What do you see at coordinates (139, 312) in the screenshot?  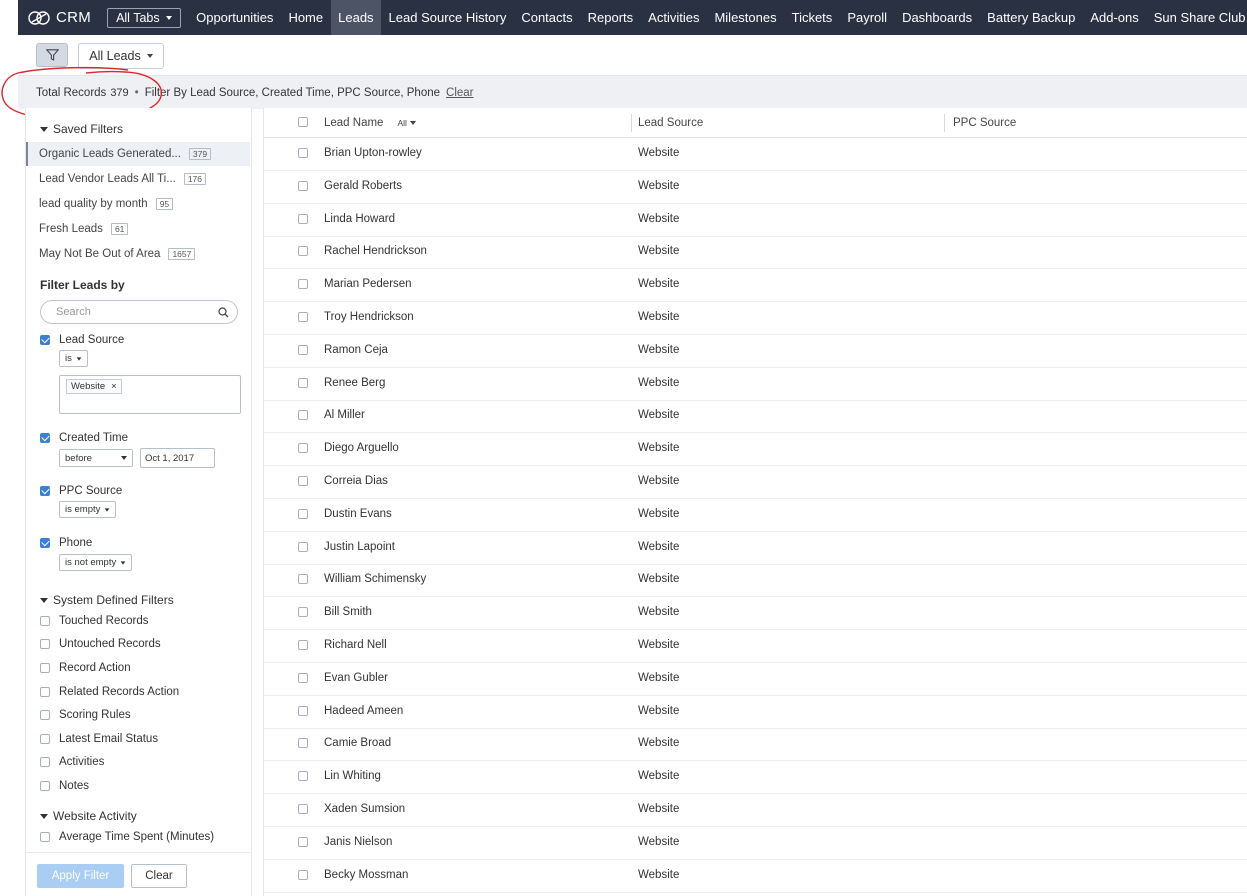 I see `filter-search-input: Search` at bounding box center [139, 312].